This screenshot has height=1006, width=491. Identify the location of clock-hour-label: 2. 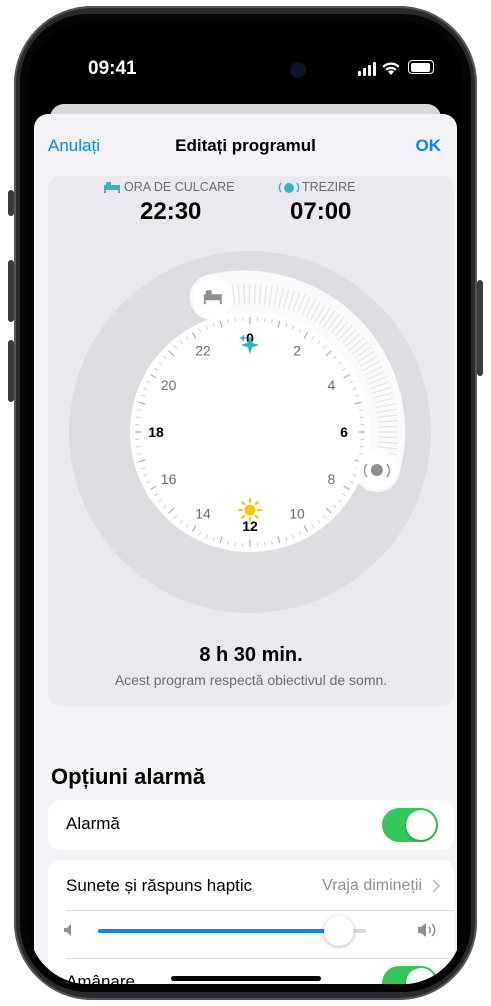
(297, 351).